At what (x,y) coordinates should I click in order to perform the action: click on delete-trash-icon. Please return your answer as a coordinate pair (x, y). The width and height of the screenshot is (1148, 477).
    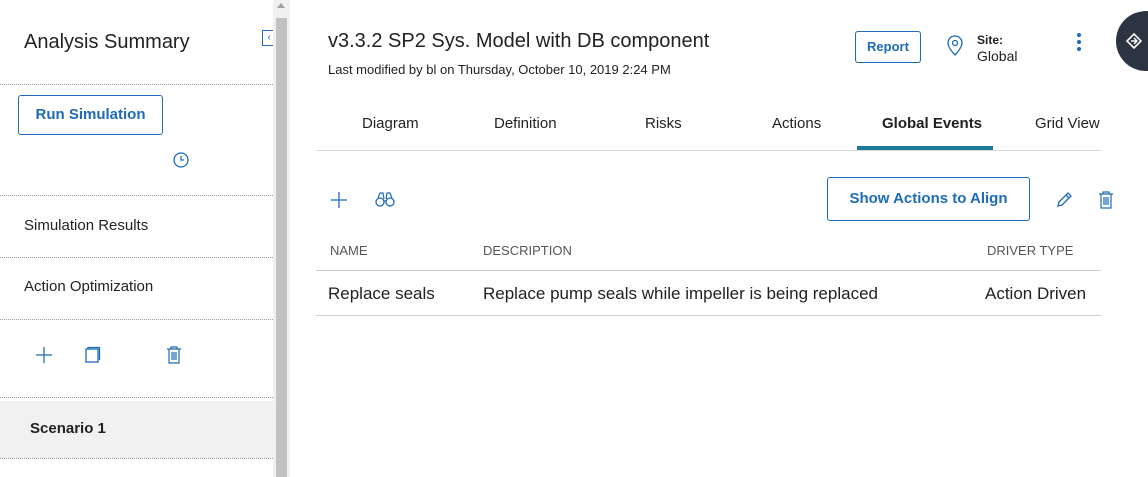
    Looking at the image, I should click on (1106, 200).